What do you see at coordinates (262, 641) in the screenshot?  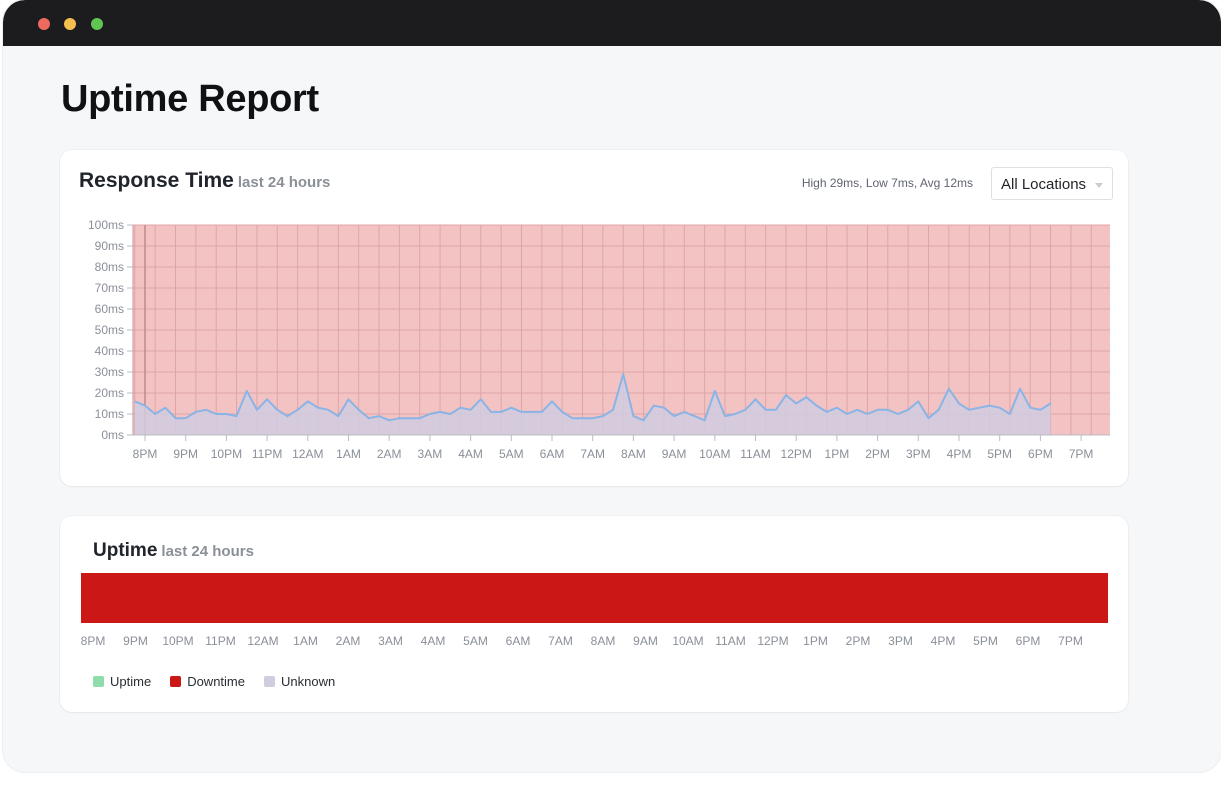 I see `uptime-x-tick-label: 12AM` at bounding box center [262, 641].